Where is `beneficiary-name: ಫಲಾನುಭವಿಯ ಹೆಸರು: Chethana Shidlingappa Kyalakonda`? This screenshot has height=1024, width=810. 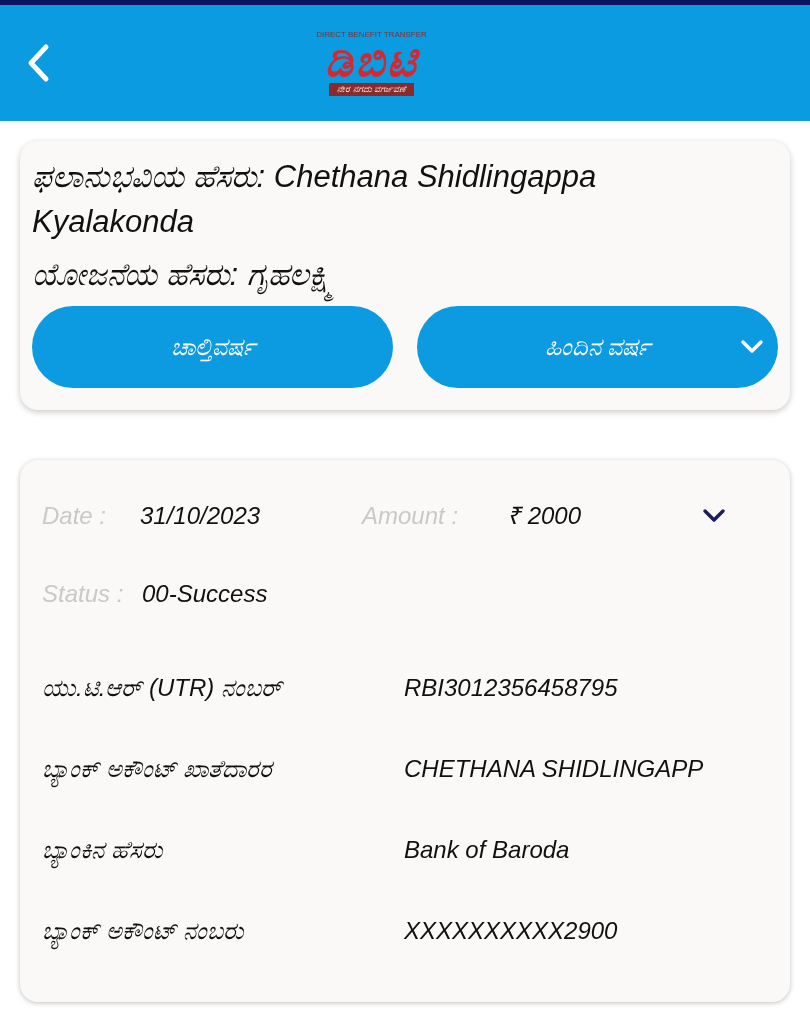
beneficiary-name: ಫಲಾನುಭವಿಯ ಹೆಸರು: Chethana Shidlingappa Kyalakonda is located at coordinates (315, 199).